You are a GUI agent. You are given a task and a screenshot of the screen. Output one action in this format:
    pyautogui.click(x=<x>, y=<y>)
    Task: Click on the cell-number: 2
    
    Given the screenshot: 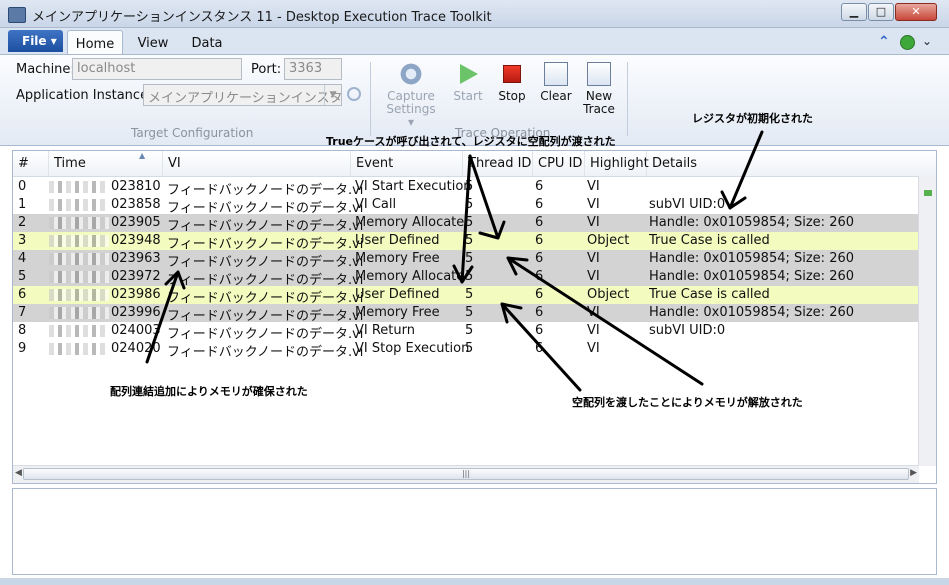 What is the action you would take?
    pyautogui.click(x=22, y=222)
    